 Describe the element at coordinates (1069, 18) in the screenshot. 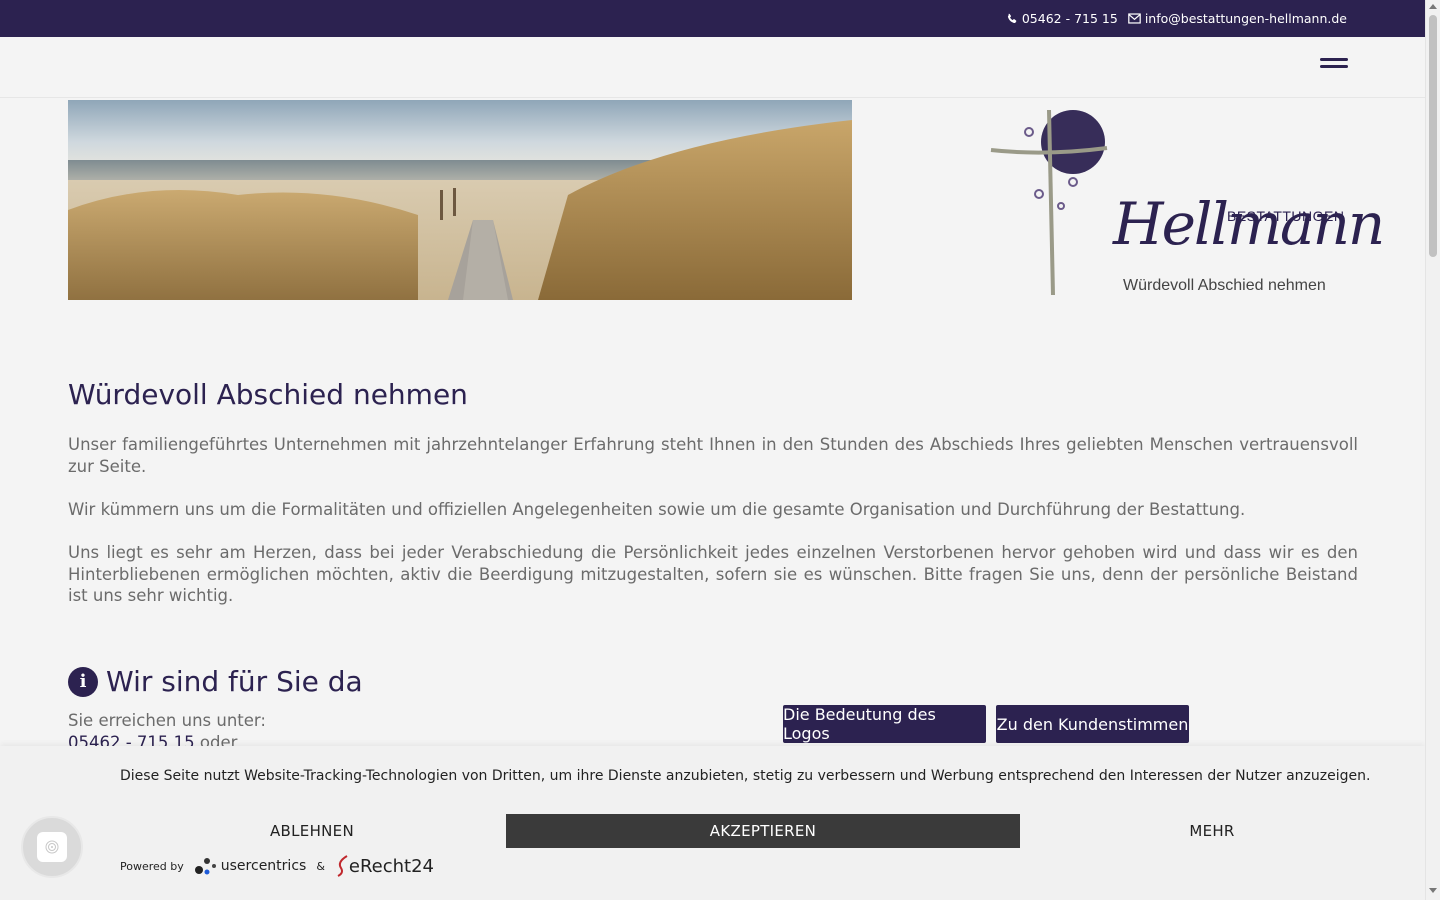

I see `phone-text: 05462 - 715 15` at that location.